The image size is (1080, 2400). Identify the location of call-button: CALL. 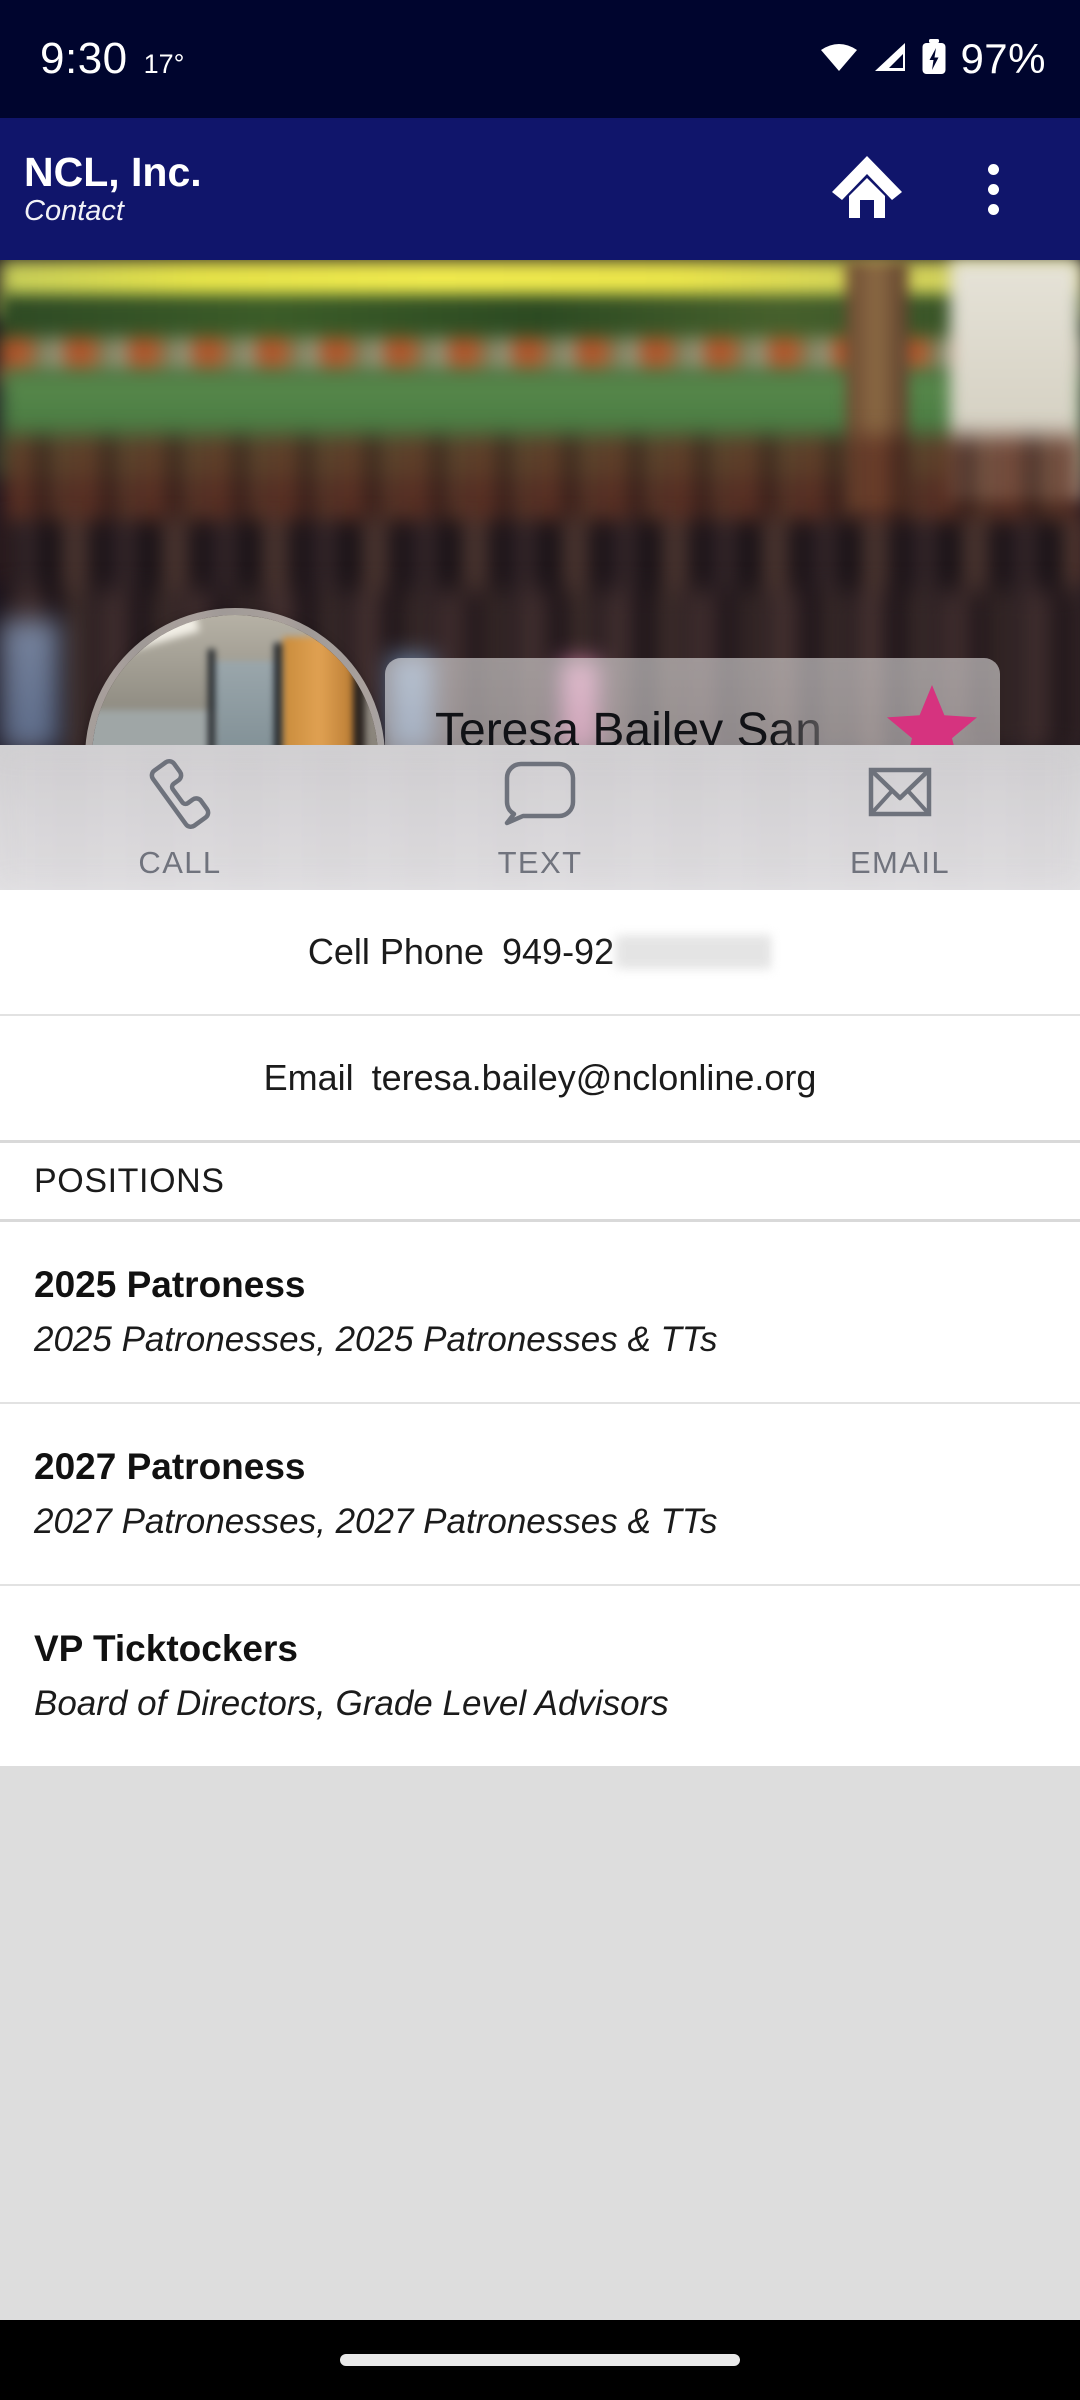
(180, 817).